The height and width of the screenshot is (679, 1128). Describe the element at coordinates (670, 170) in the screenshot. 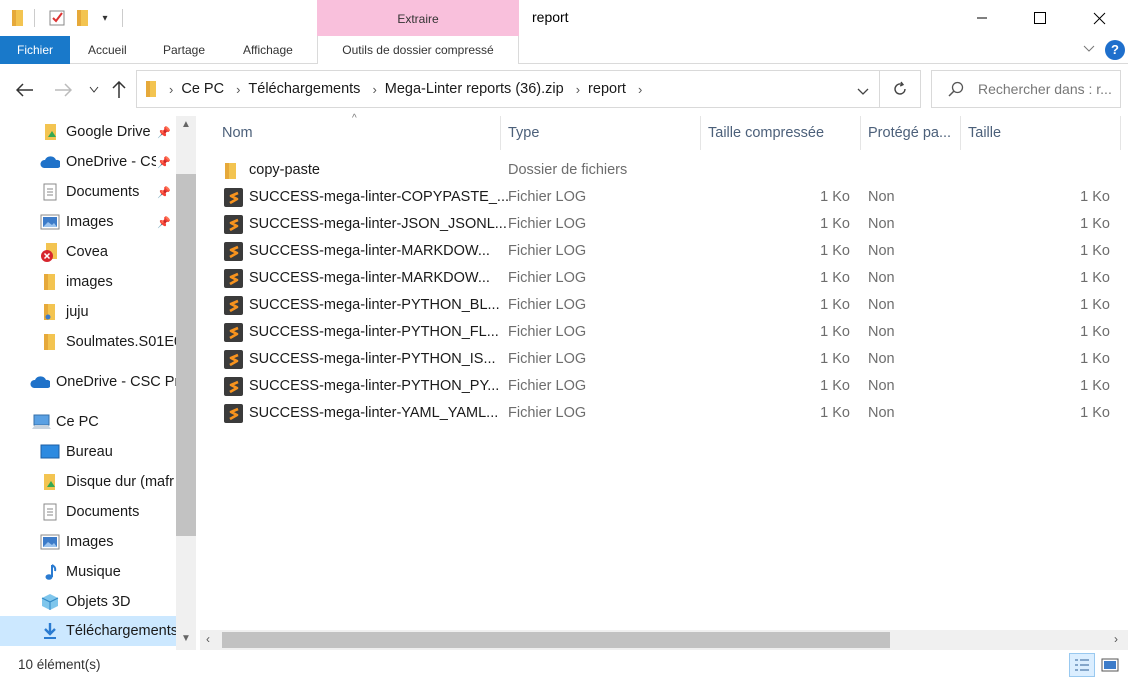

I see `folder-row: copy-paste Dossier de fichiers` at that location.